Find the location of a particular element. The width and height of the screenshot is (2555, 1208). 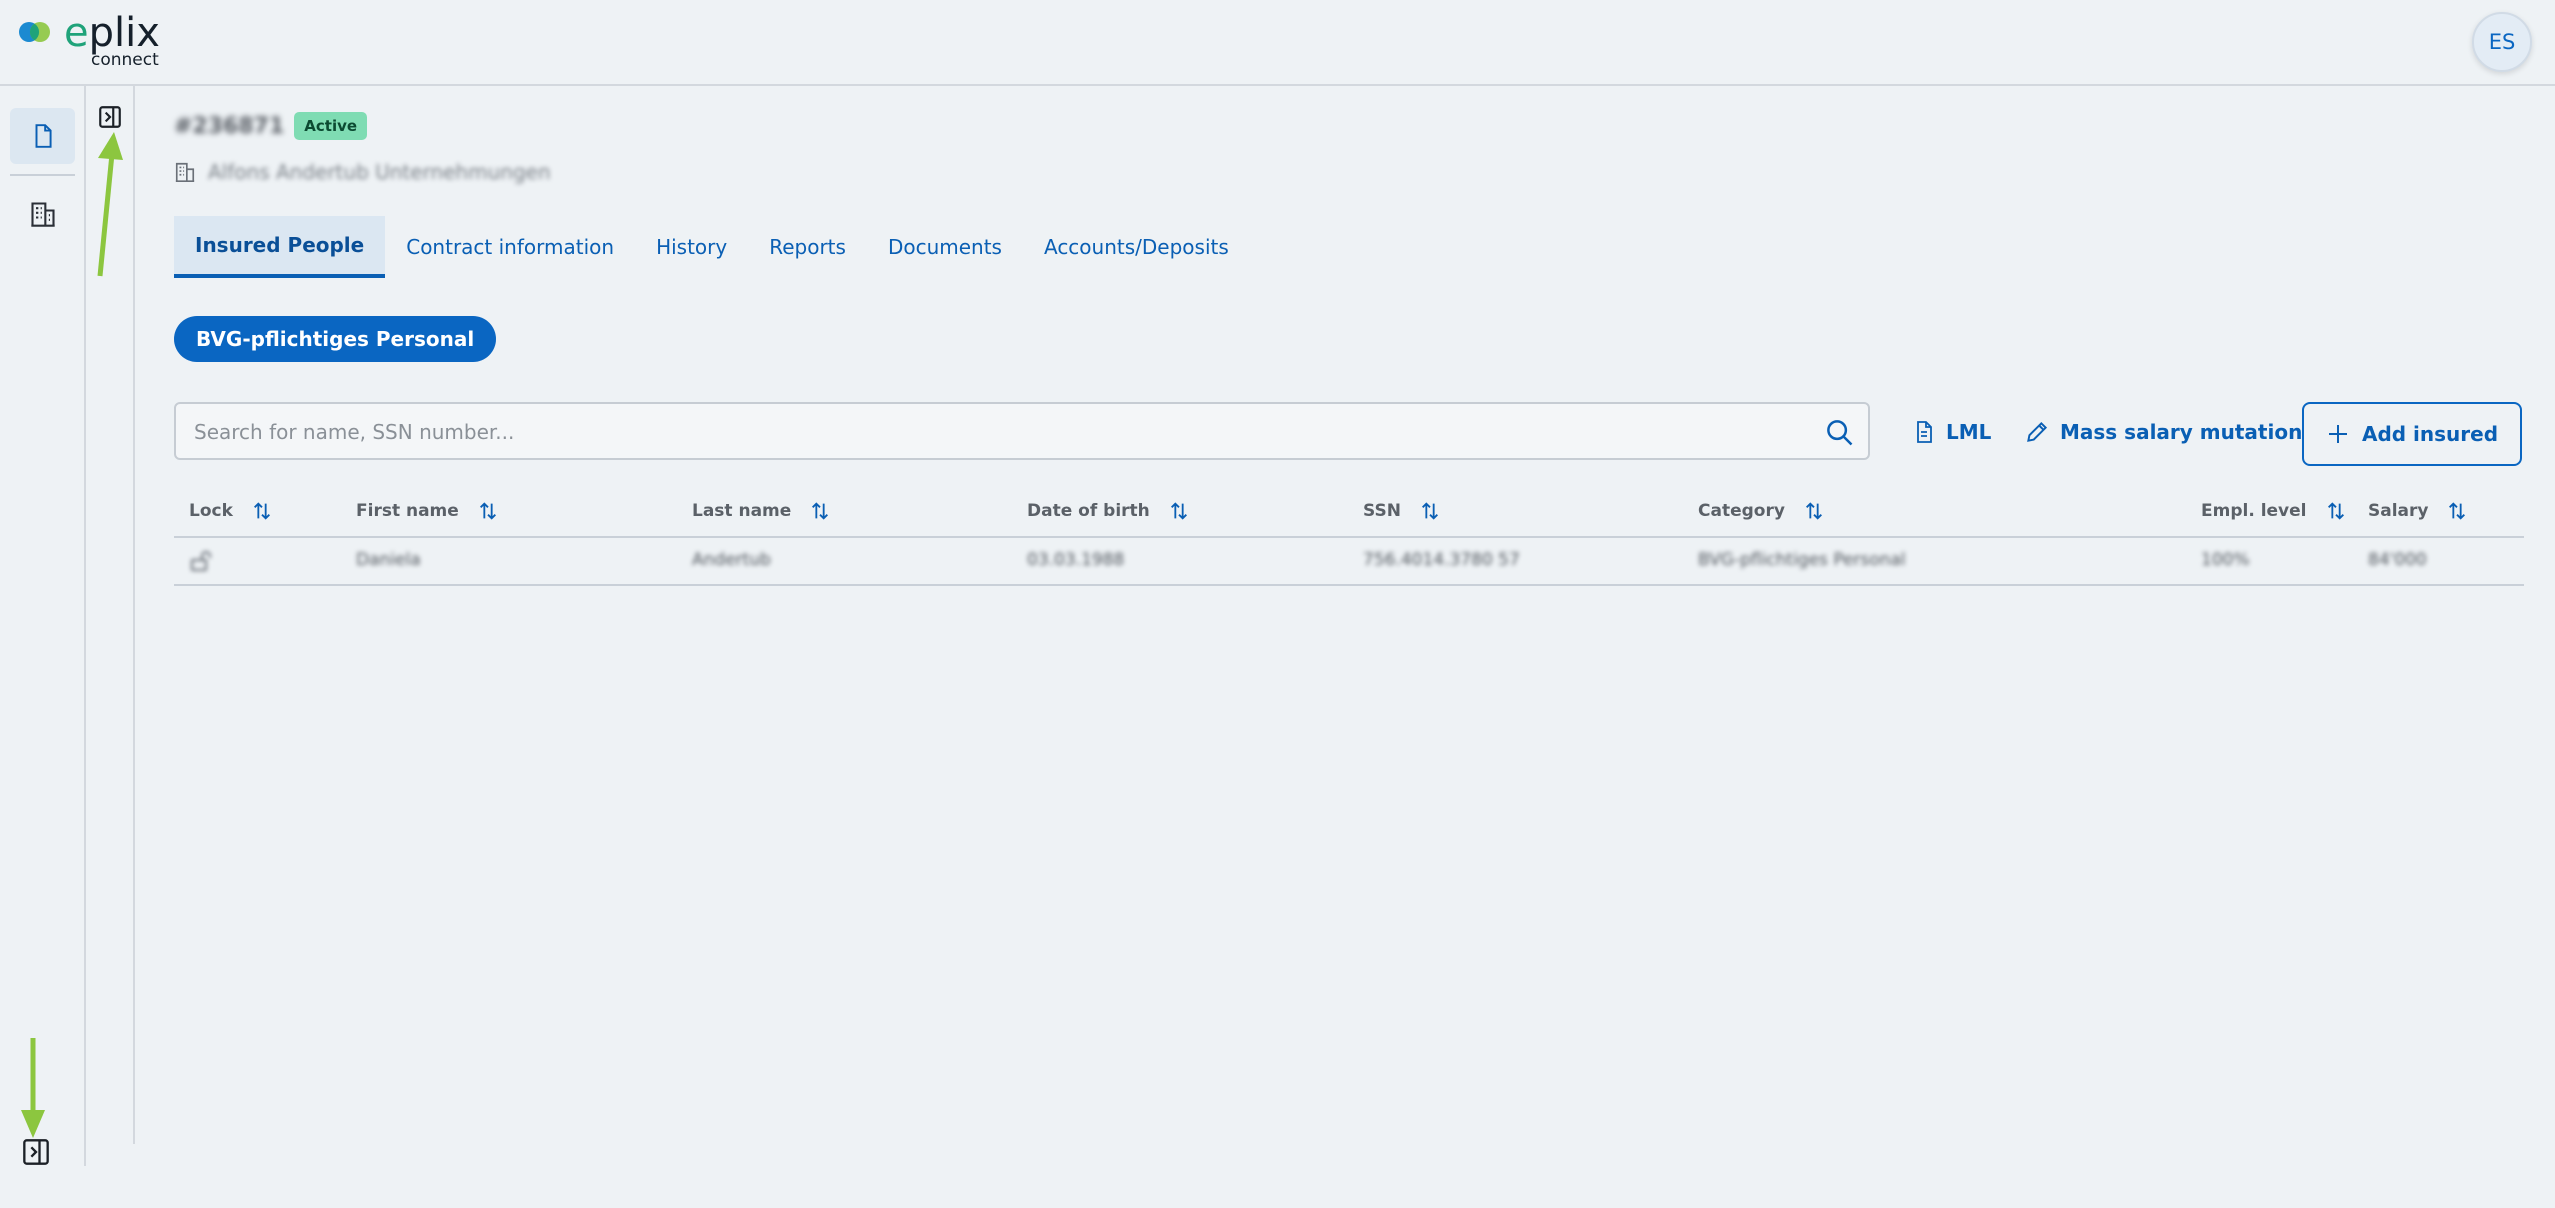

mass-salary-mutation-button: Mass salary mutation is located at coordinates (2163, 432).